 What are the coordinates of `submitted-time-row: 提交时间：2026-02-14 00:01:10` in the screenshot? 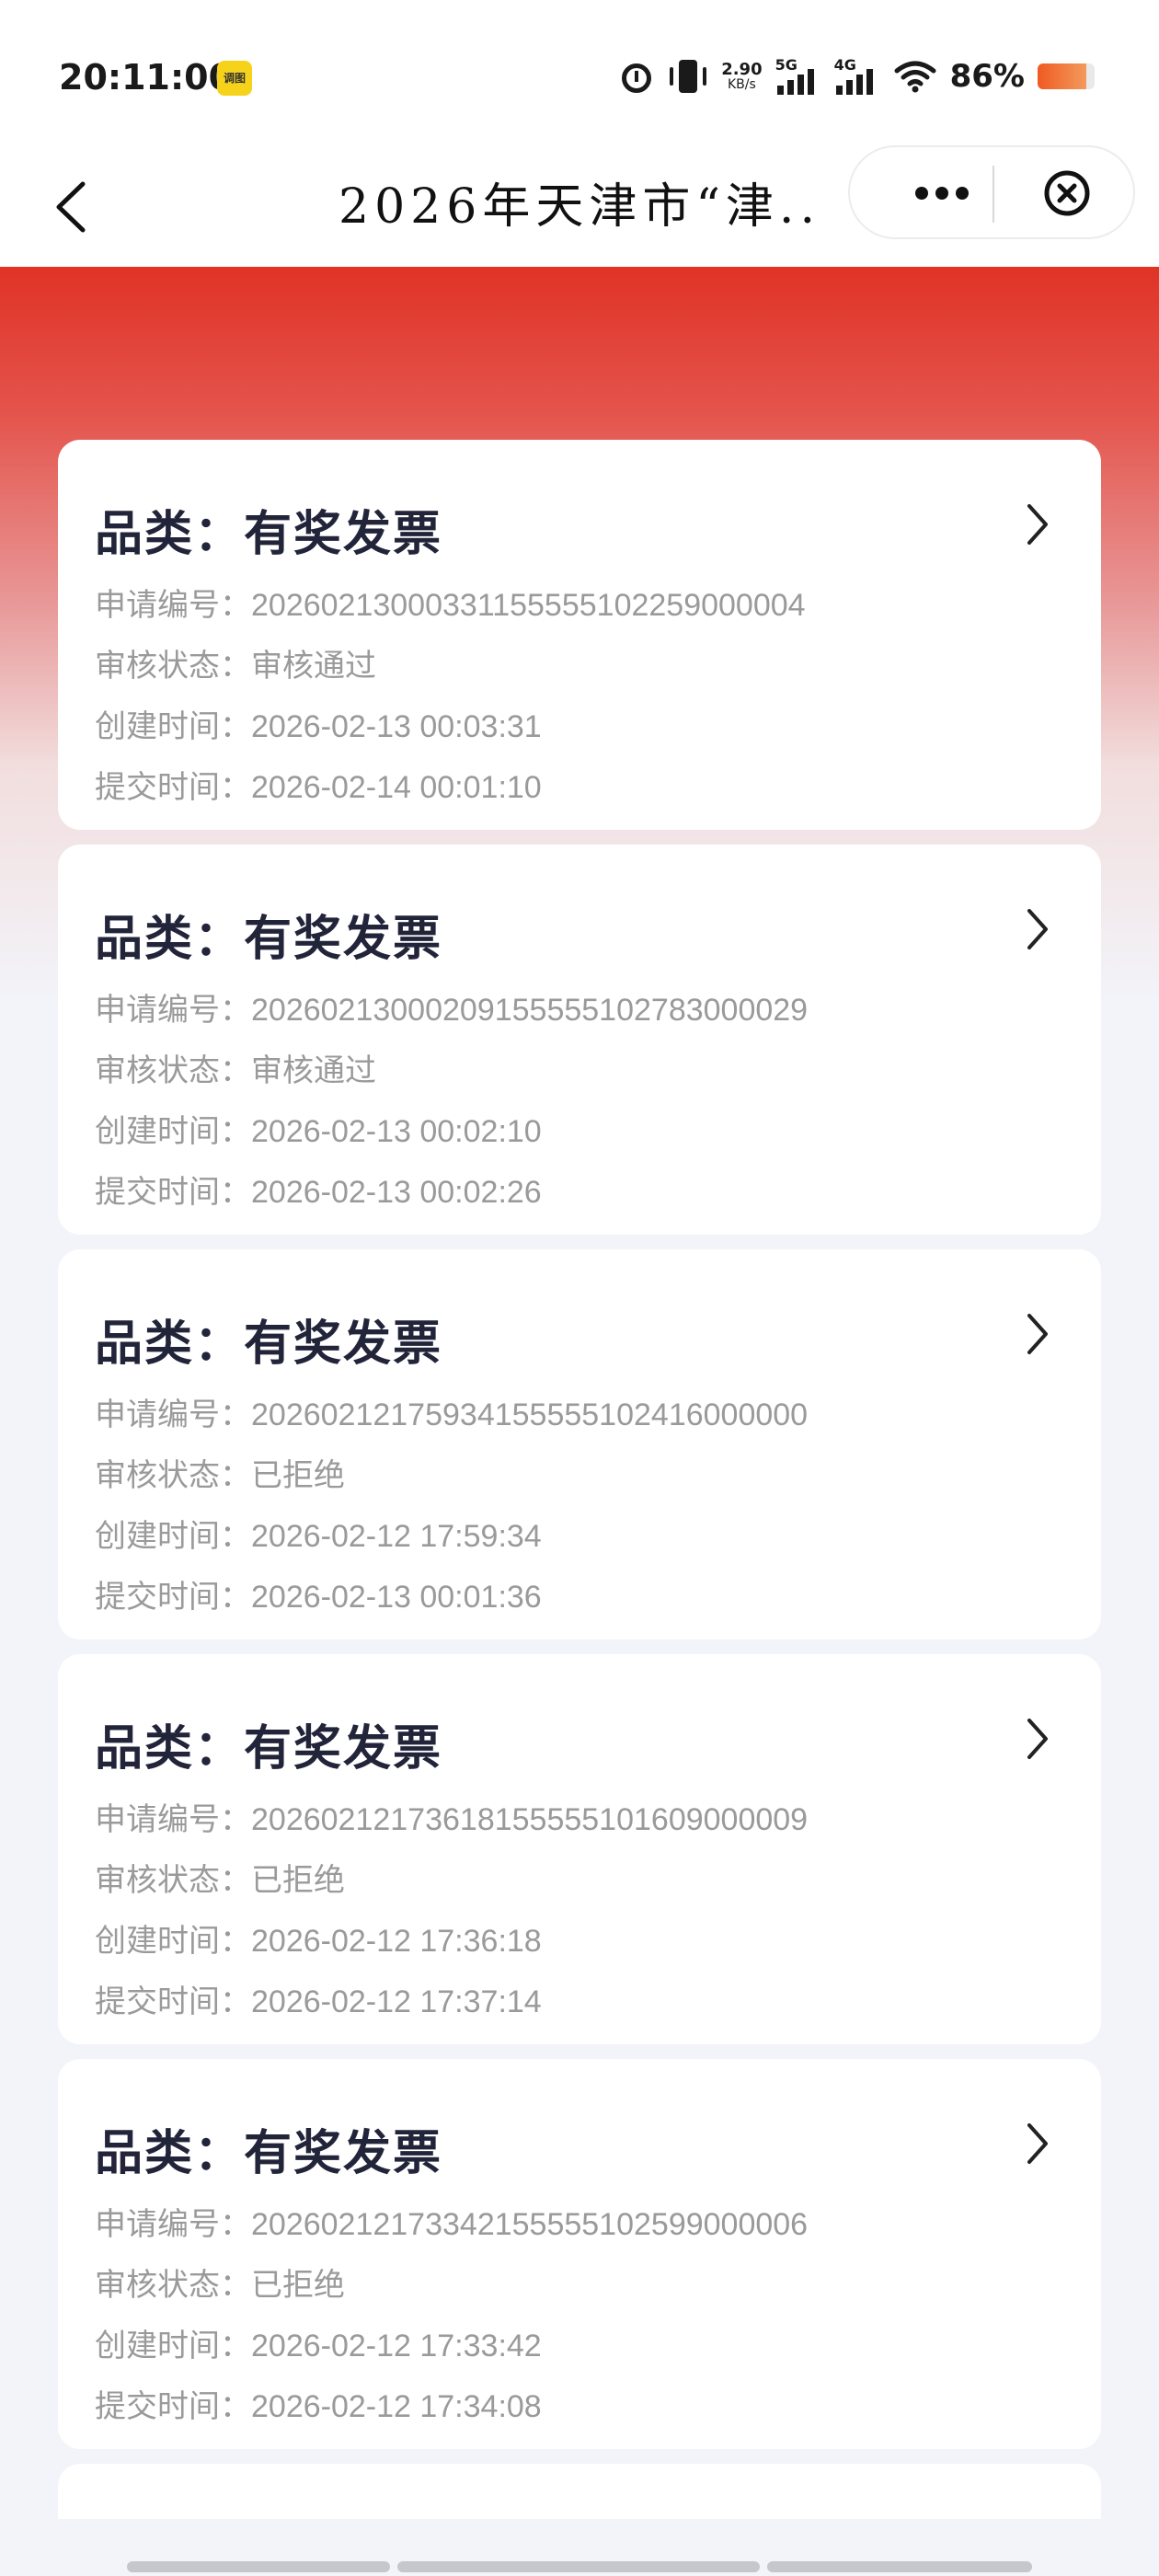 It's located at (318, 784).